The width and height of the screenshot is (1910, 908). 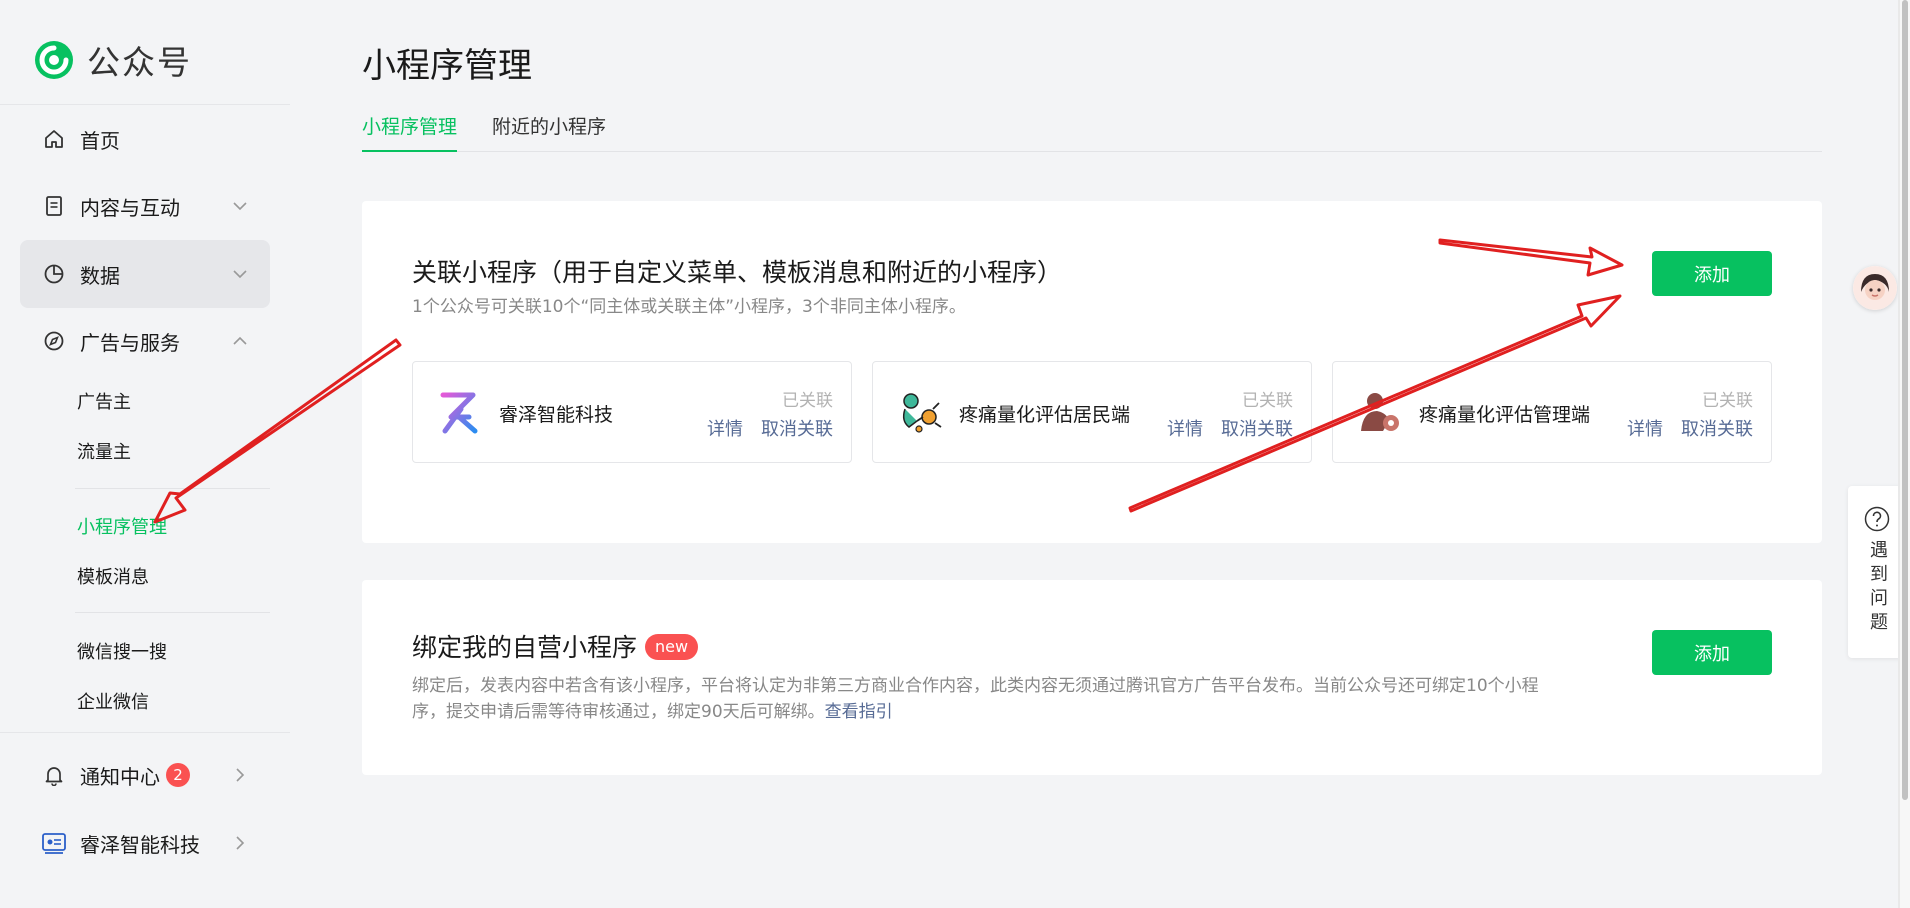 I want to click on sidebar-item-label: 数据, so click(x=100, y=275).